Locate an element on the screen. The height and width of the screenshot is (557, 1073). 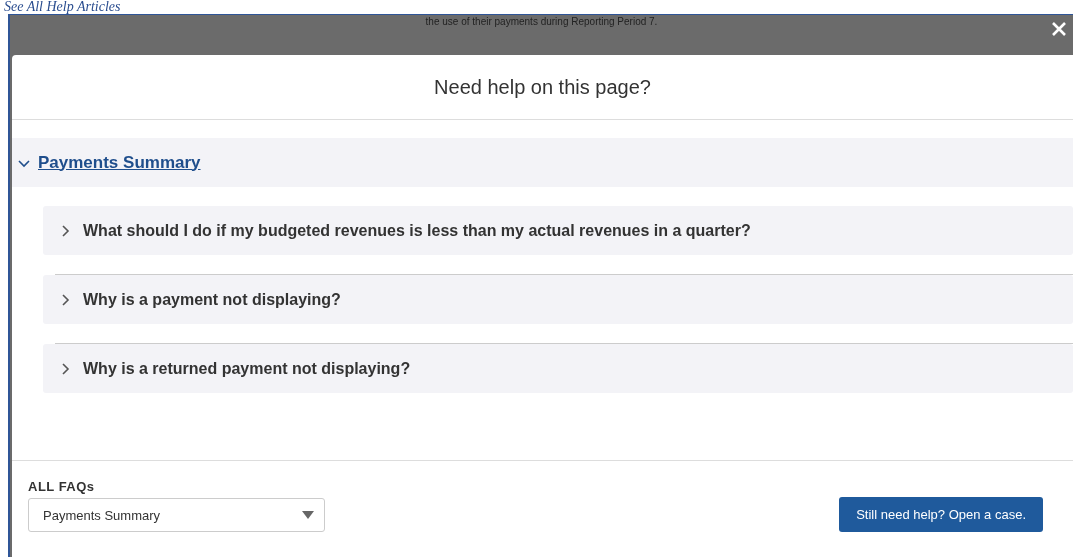
faq-label: ALL FAQs is located at coordinates (62, 486).